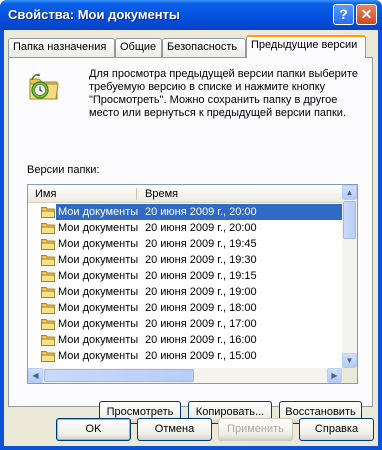 The height and width of the screenshot is (450, 382). I want to click on tab-general: Общие, so click(138, 47).